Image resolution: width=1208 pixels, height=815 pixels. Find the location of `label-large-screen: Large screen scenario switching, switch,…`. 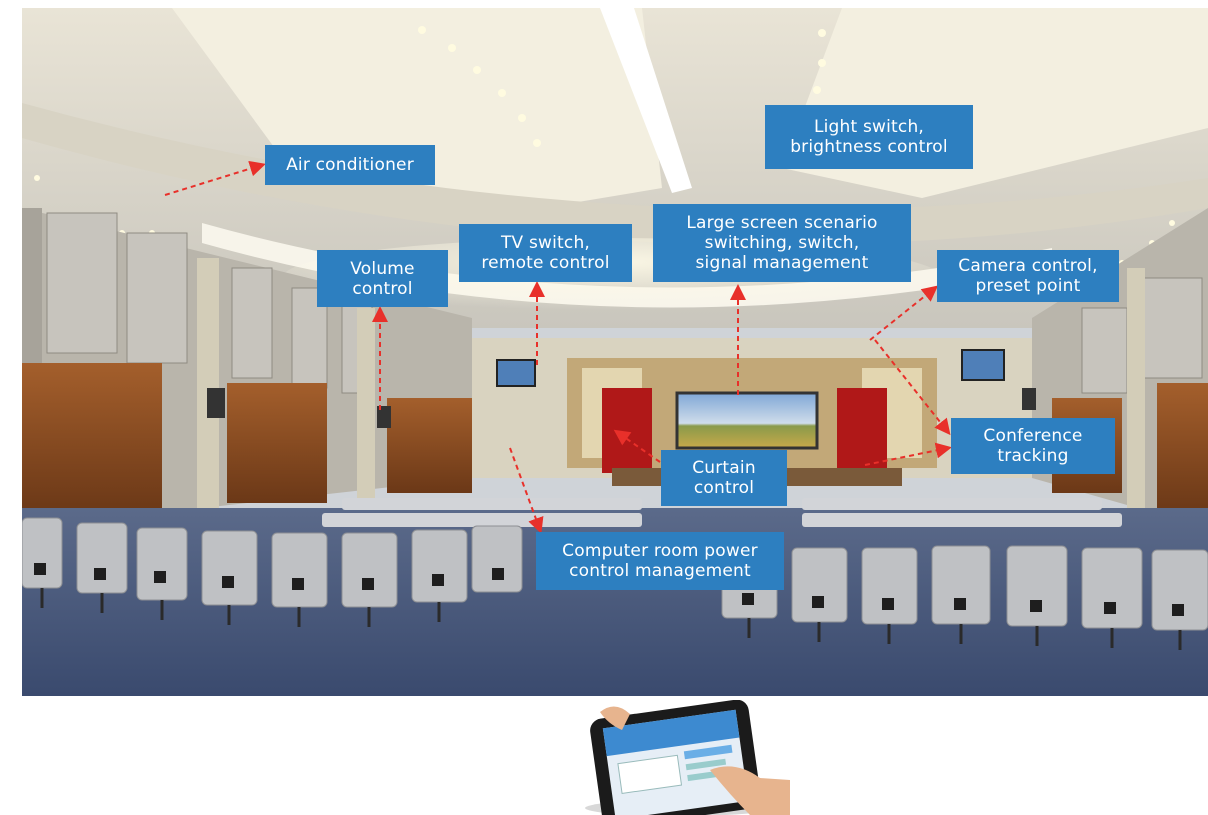

label-large-screen: Large screen scenario switching, switch,… is located at coordinates (782, 243).